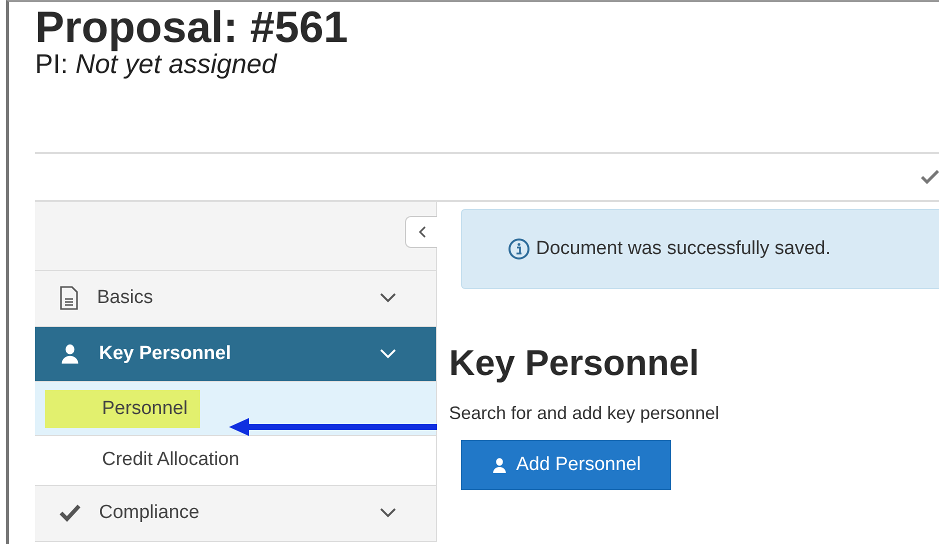 The height and width of the screenshot is (544, 939). I want to click on section-description: Search for and add key personnel, so click(584, 413).